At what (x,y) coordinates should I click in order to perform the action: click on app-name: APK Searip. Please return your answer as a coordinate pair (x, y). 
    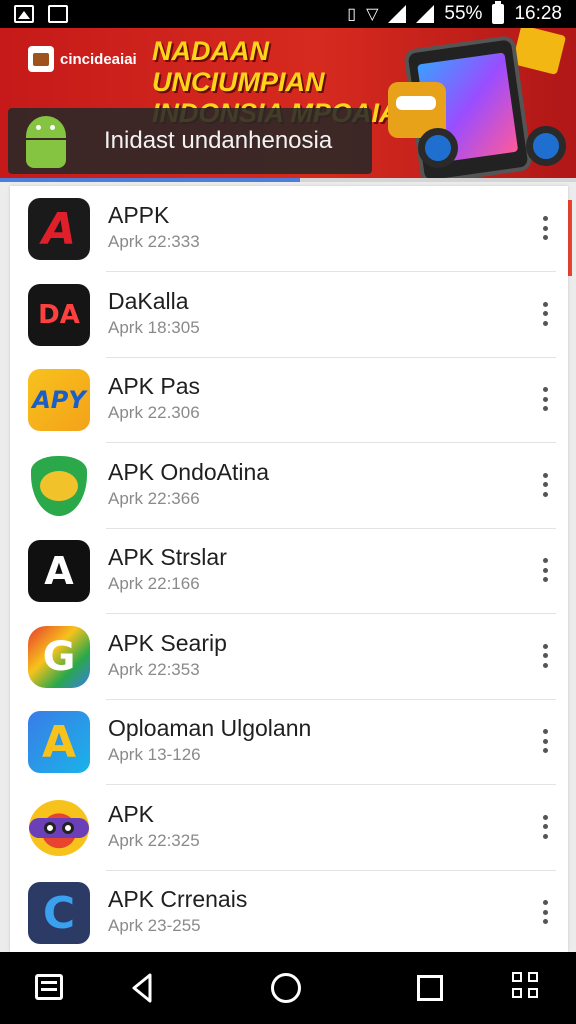
    Looking at the image, I should click on (167, 642).